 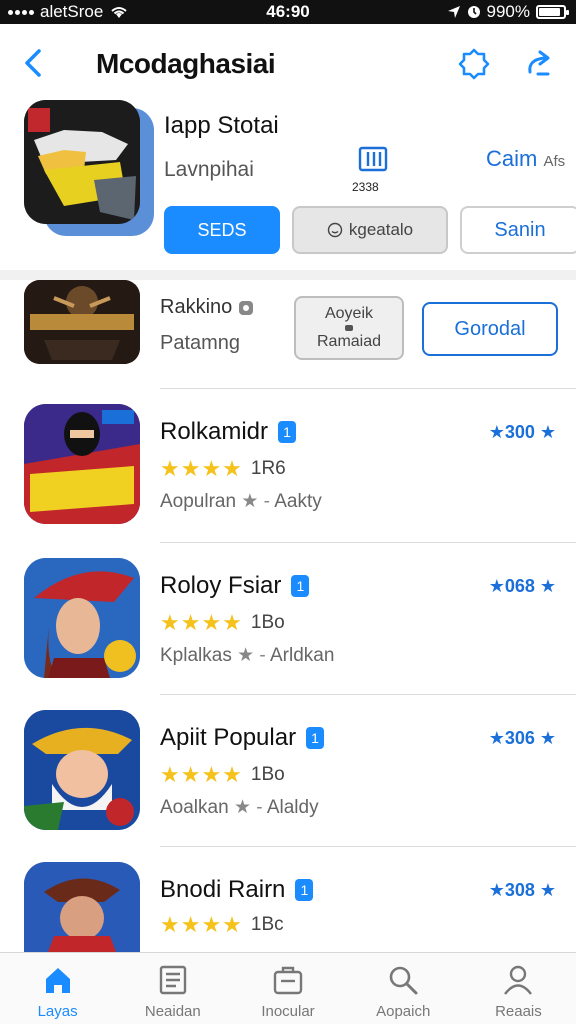 What do you see at coordinates (512, 158) in the screenshot?
I see `featured-link-label: Caim` at bounding box center [512, 158].